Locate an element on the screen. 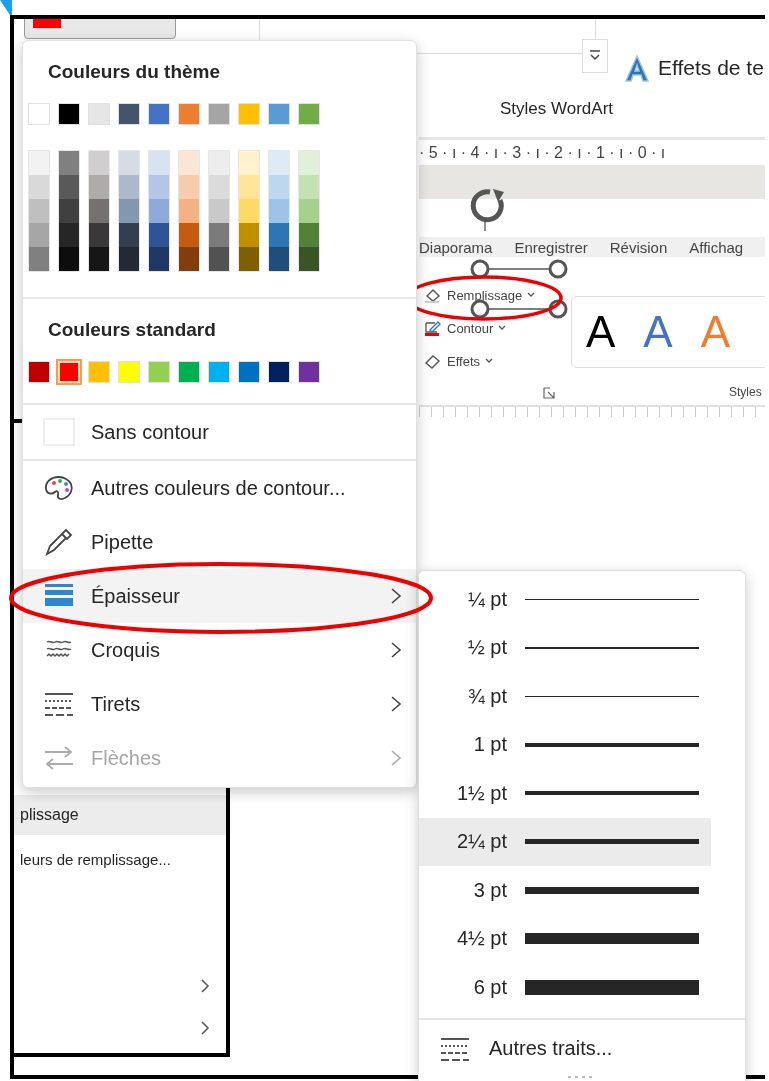 Image resolution: width=769 pixels, height=1081 pixels. ribbon-button: Effets is located at coordinates (458, 361).